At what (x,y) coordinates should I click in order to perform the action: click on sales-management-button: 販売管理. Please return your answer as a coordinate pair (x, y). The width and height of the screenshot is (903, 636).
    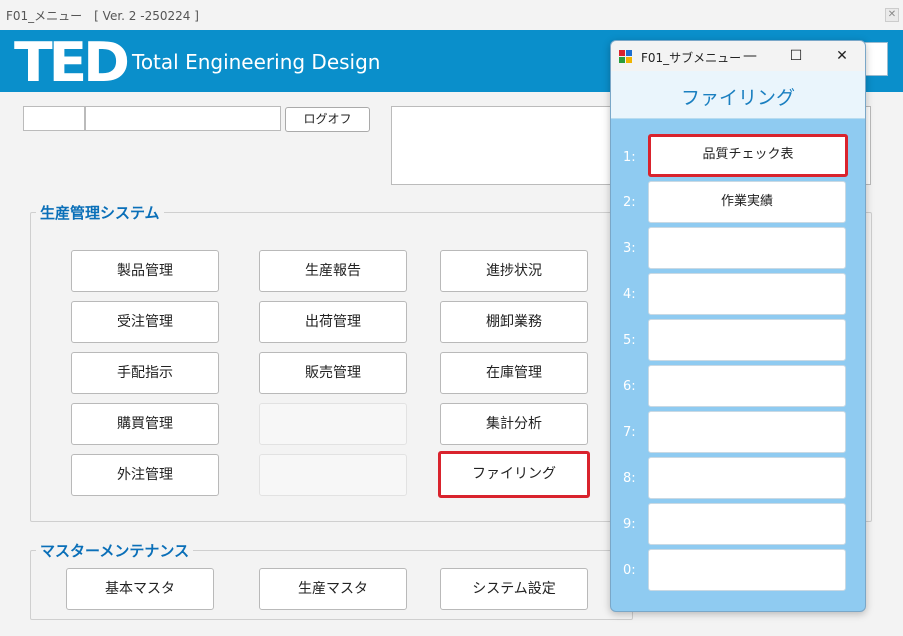
    Looking at the image, I should click on (333, 373).